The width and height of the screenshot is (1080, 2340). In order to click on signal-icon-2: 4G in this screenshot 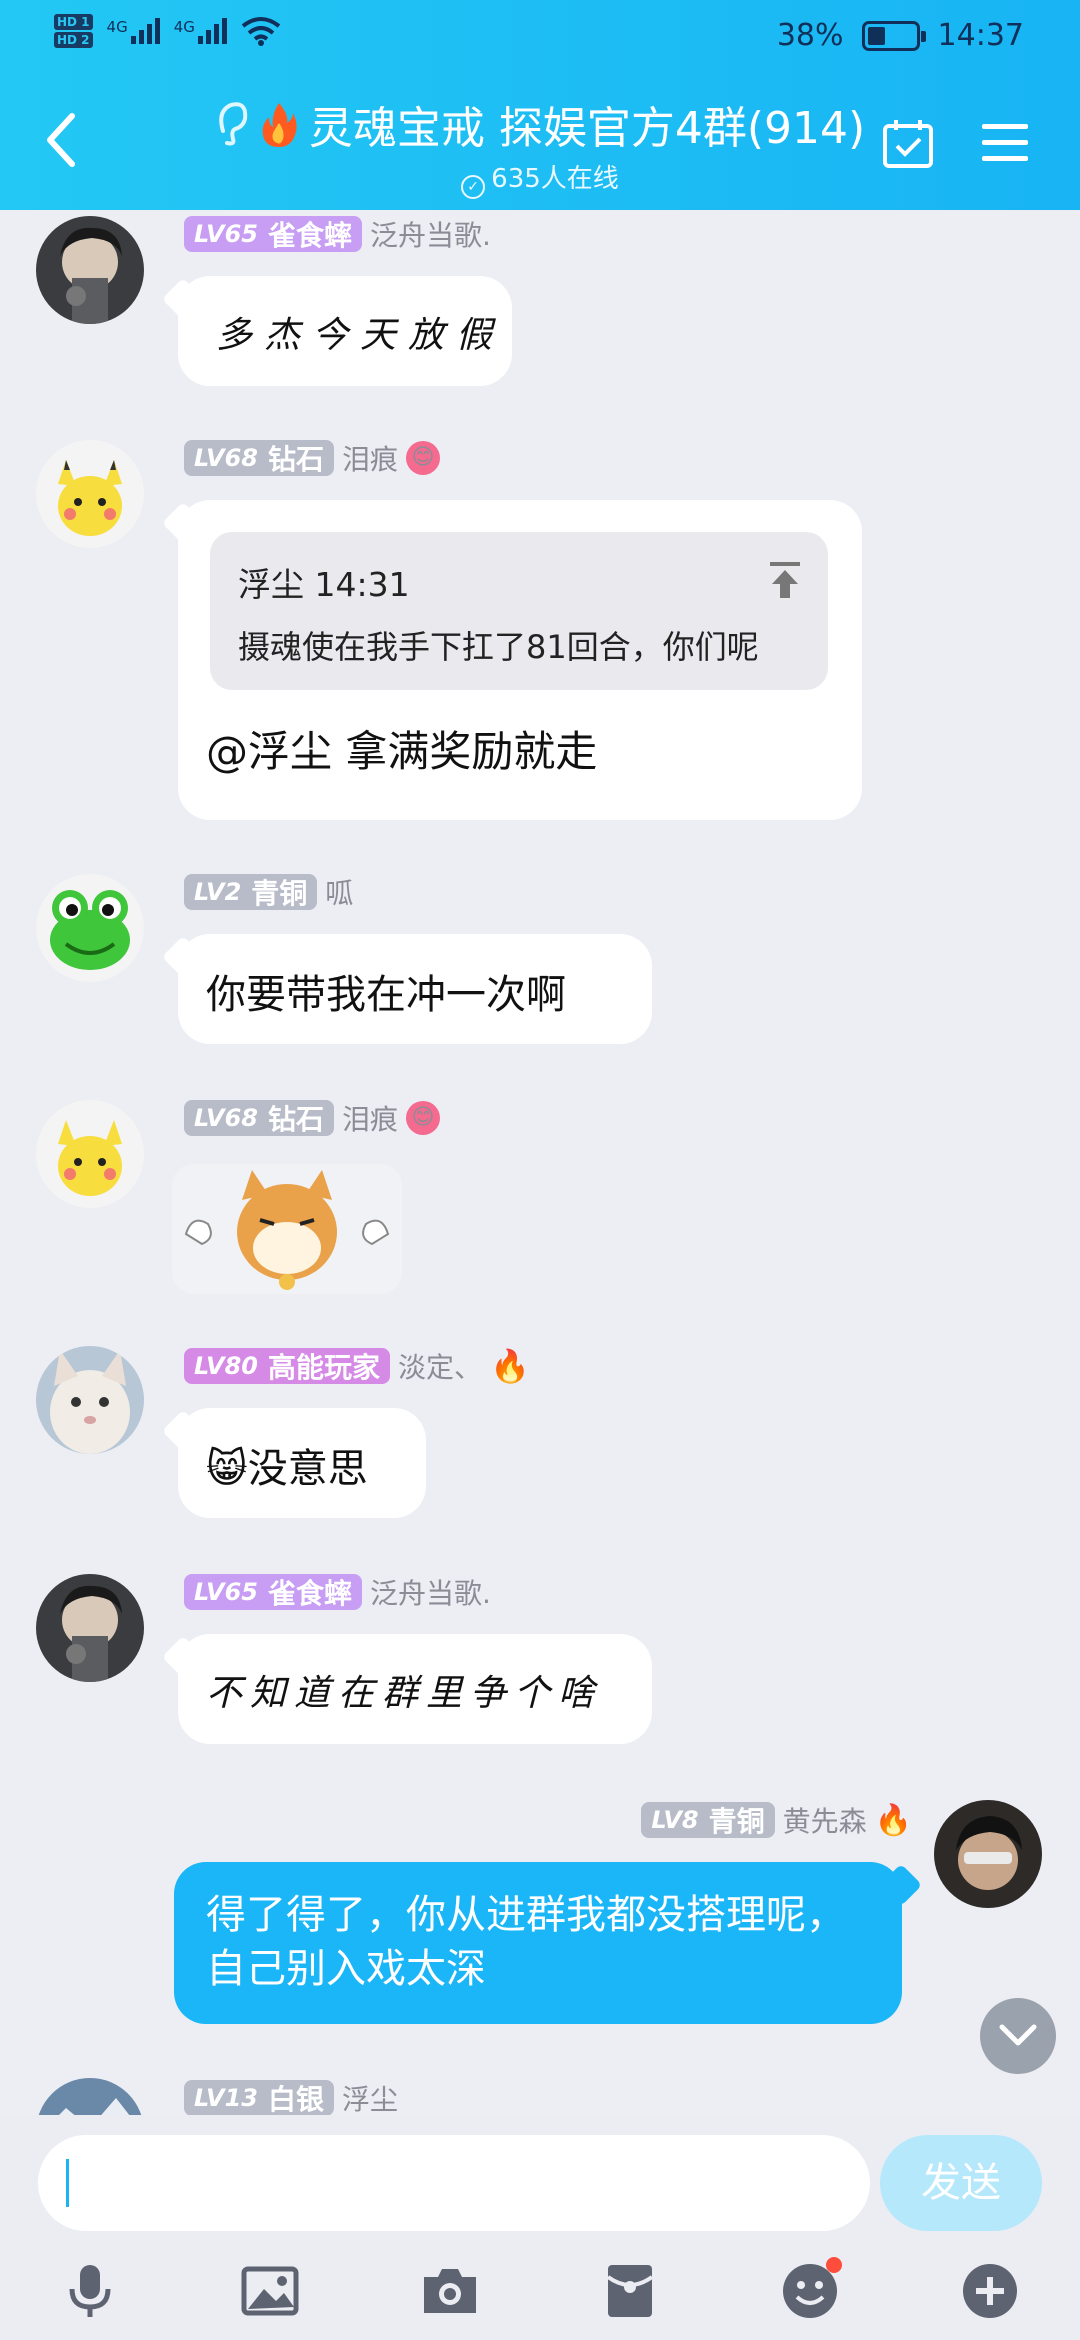, I will do `click(200, 31)`.